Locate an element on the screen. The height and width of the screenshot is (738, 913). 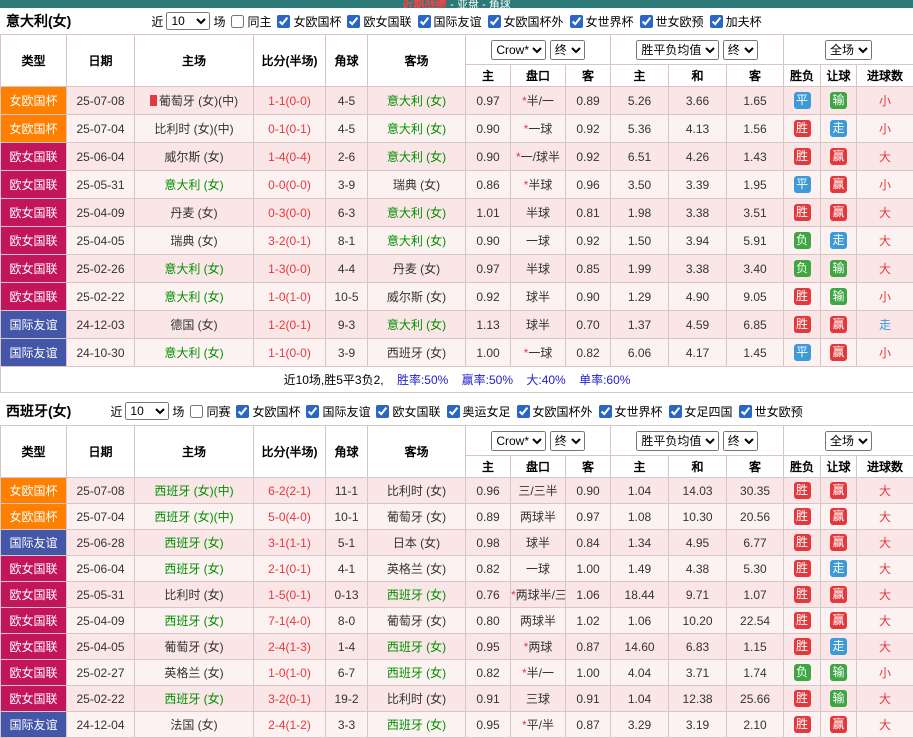
handicap-line: *两球 is located at coordinates (538, 647).